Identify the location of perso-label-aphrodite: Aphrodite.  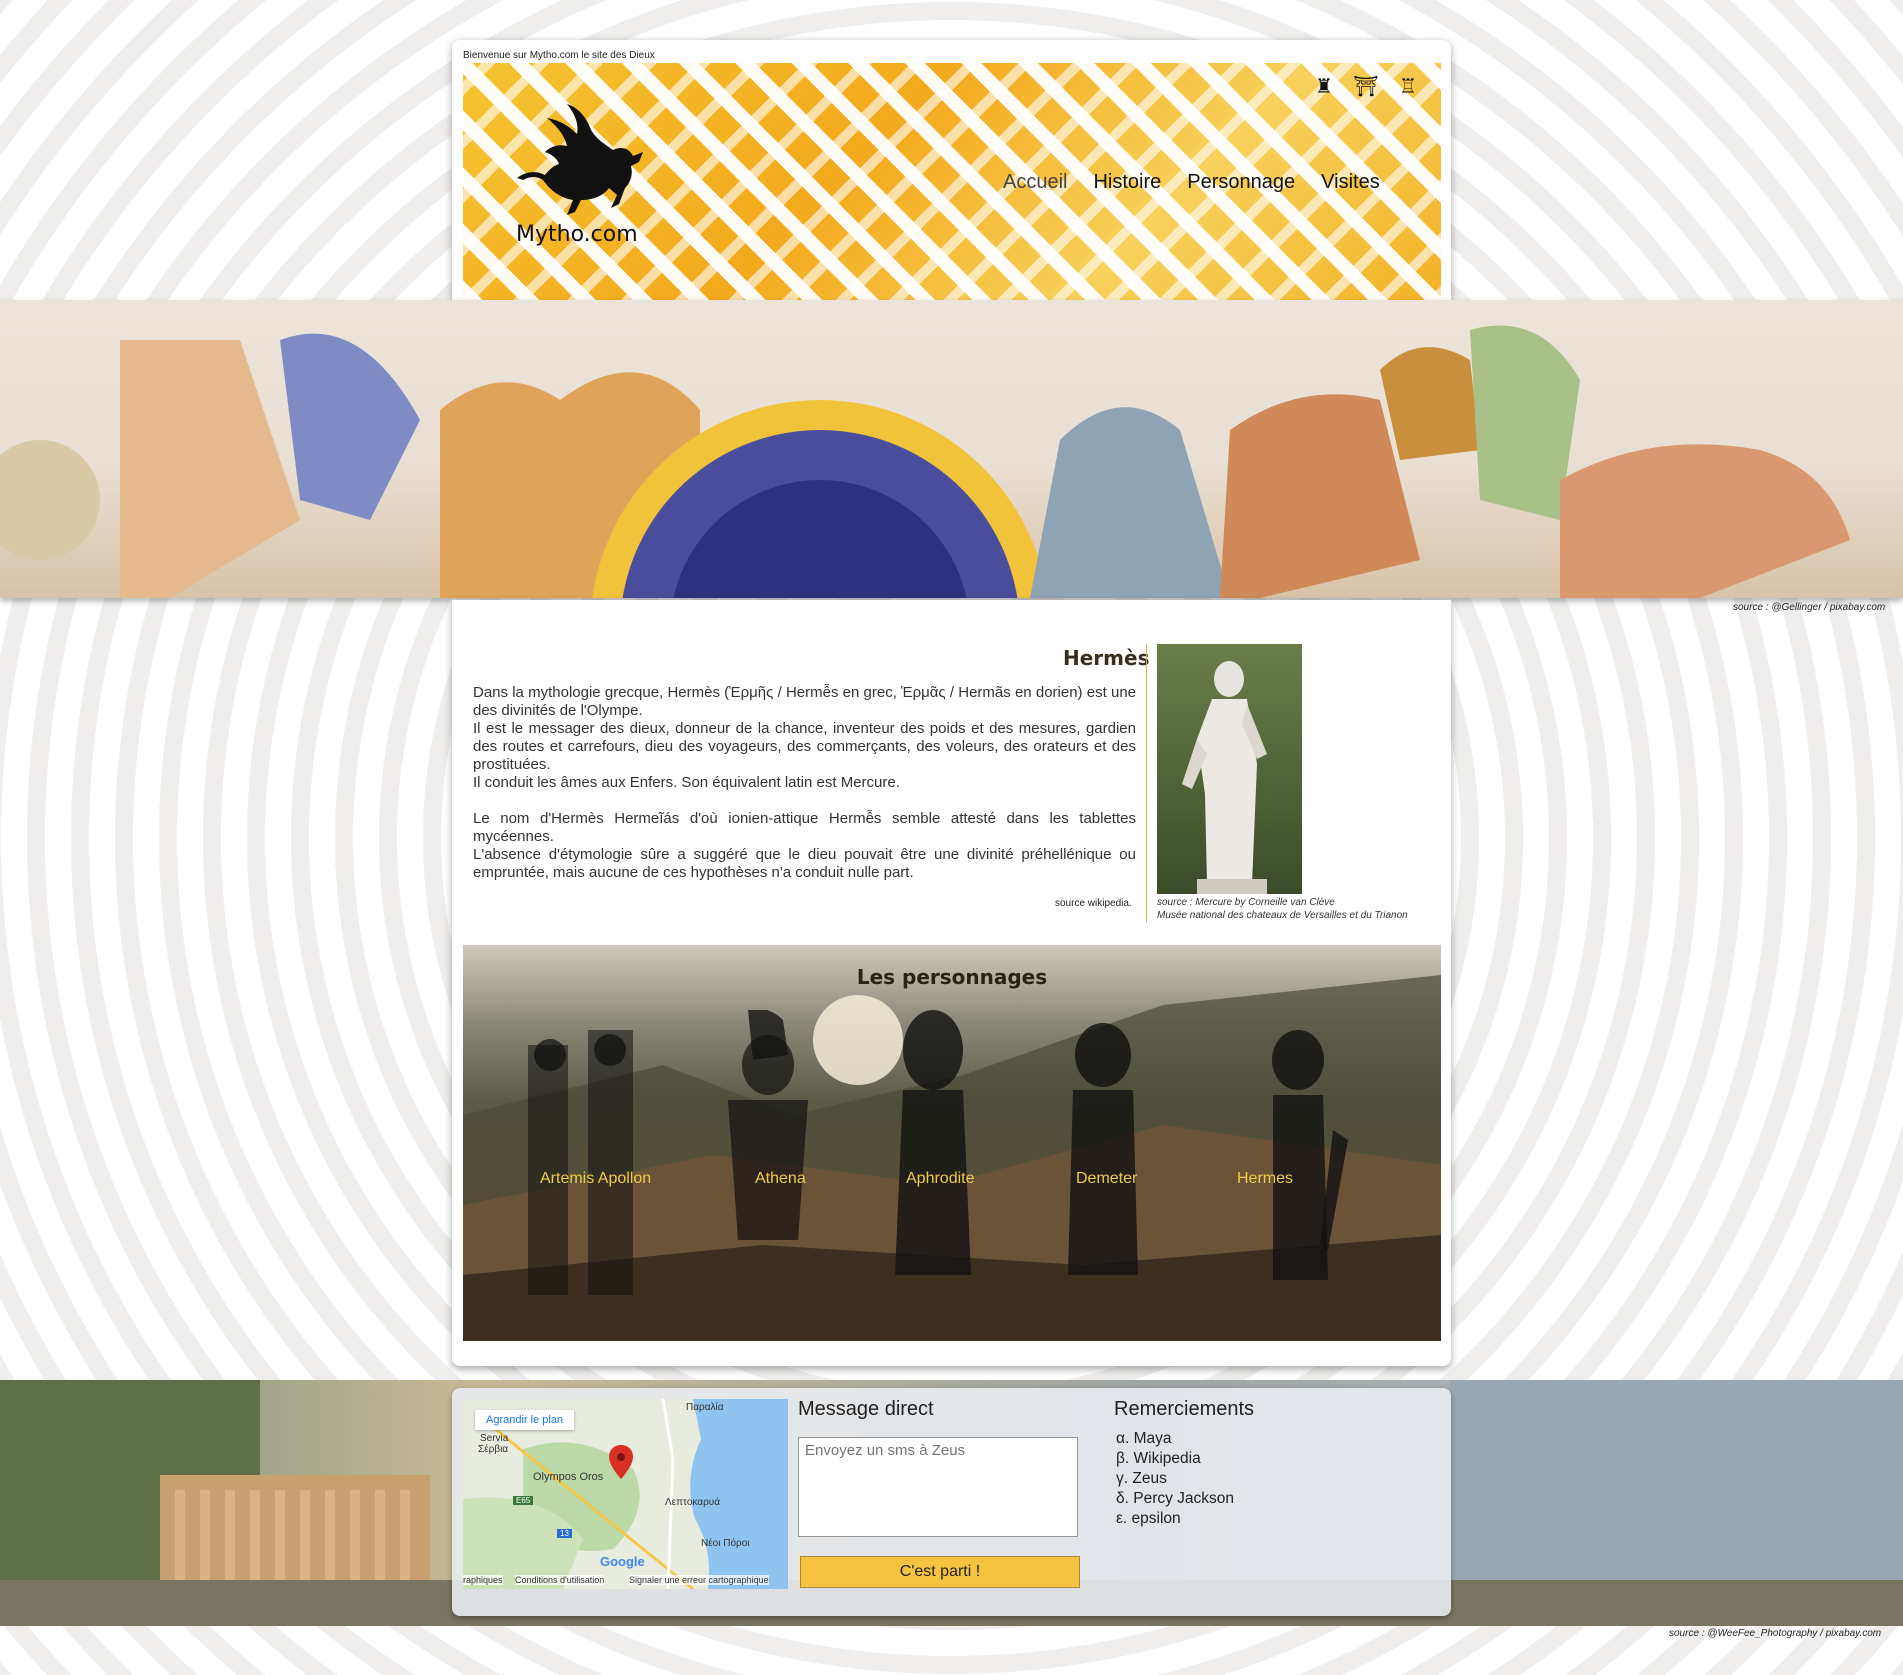
(940, 1179).